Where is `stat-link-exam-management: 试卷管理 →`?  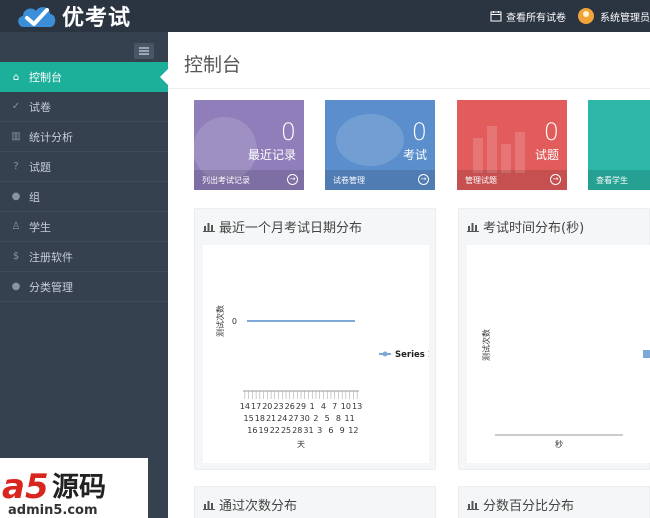 stat-link-exam-management: 试卷管理 → is located at coordinates (380, 180).